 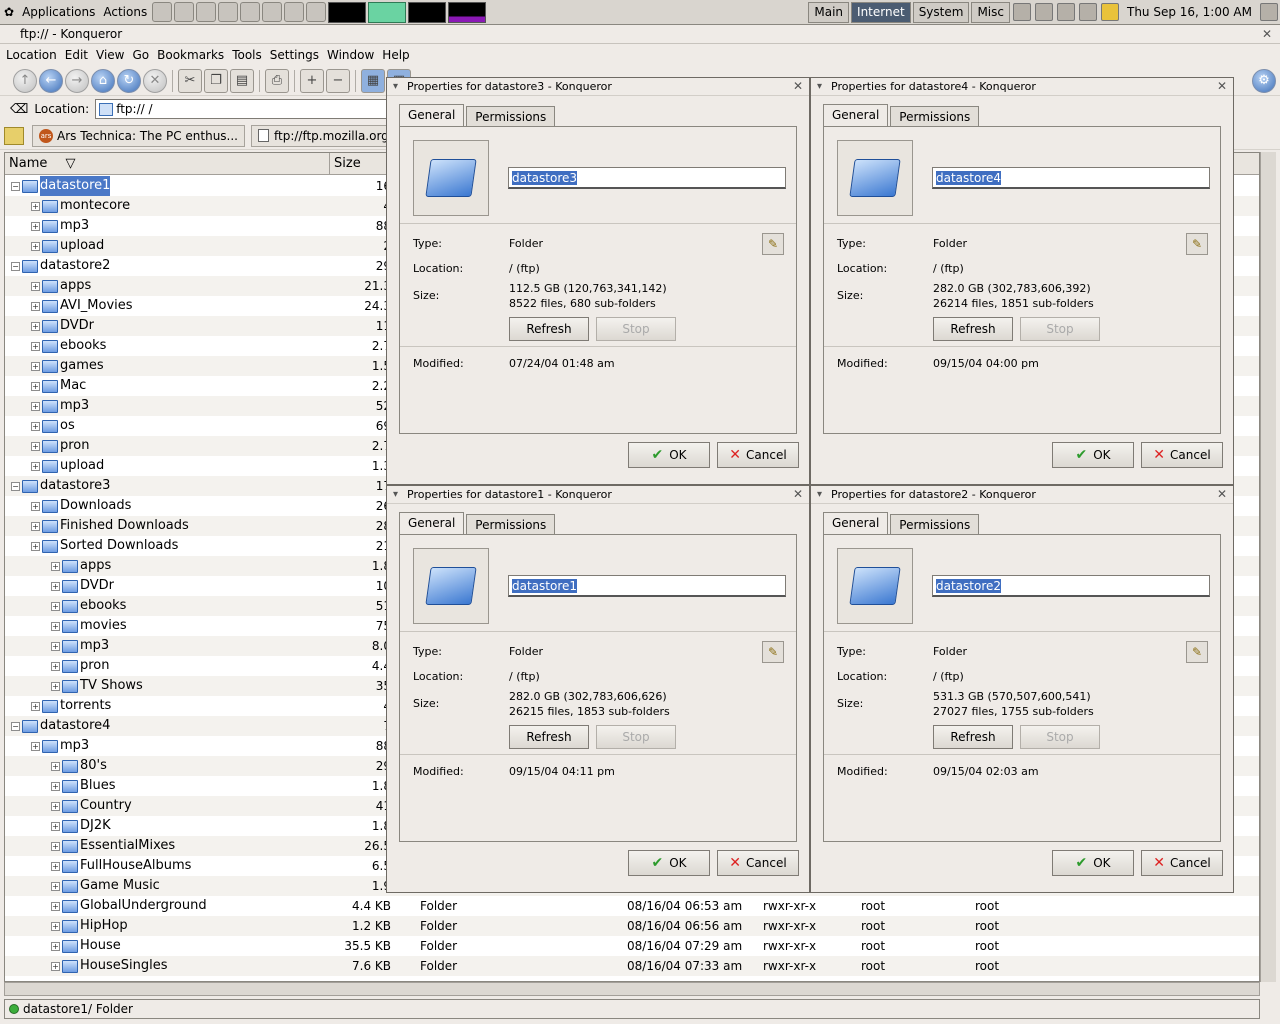 I want to click on browser-launcher-icon, so click(x=206, y=12).